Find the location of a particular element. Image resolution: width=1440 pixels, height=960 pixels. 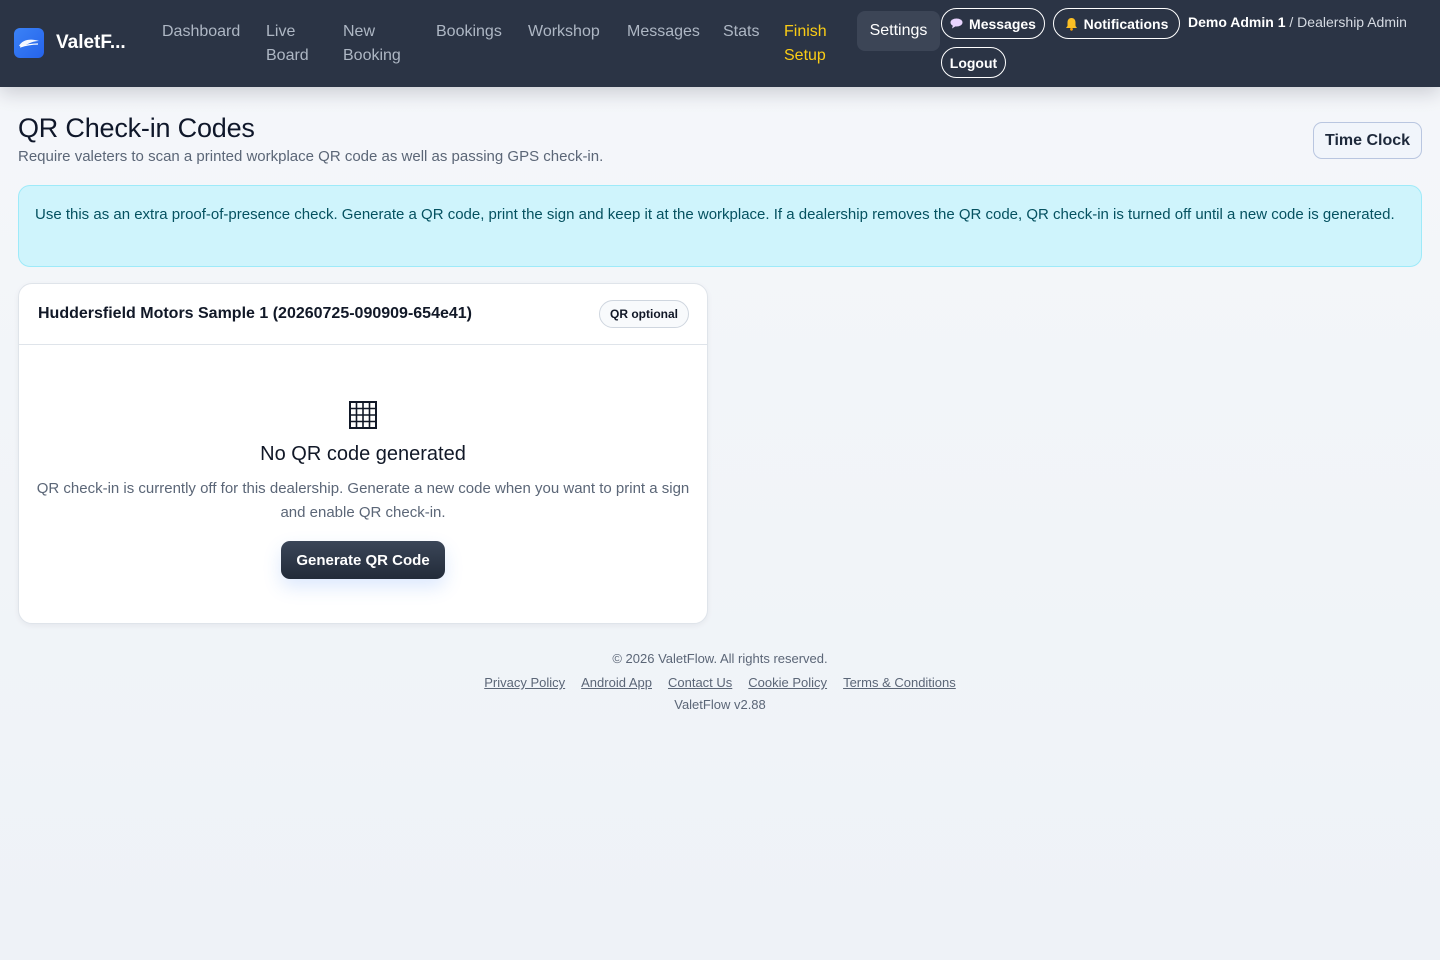

nav-workshop-label: Workshop is located at coordinates (564, 31).